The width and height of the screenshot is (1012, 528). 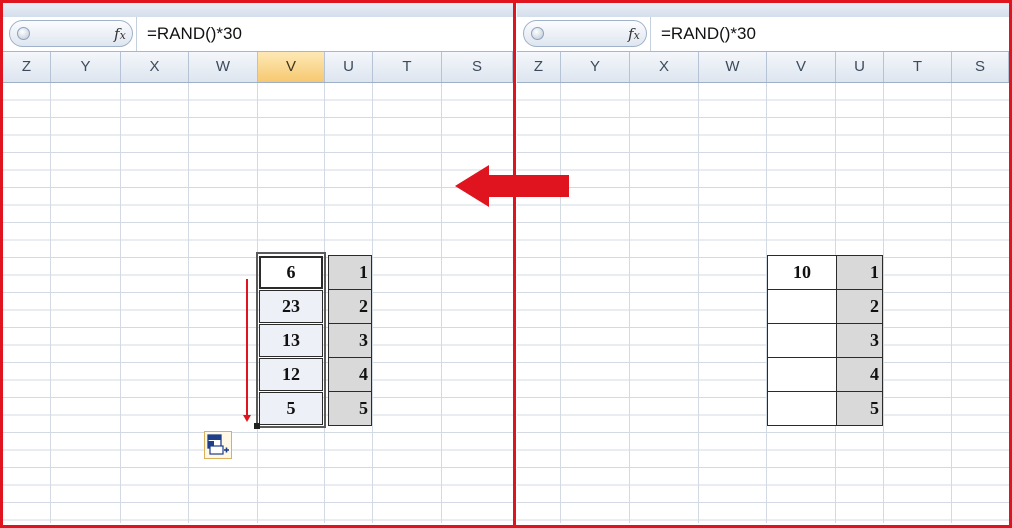 What do you see at coordinates (802, 272) in the screenshot?
I see `cell-v1: 10` at bounding box center [802, 272].